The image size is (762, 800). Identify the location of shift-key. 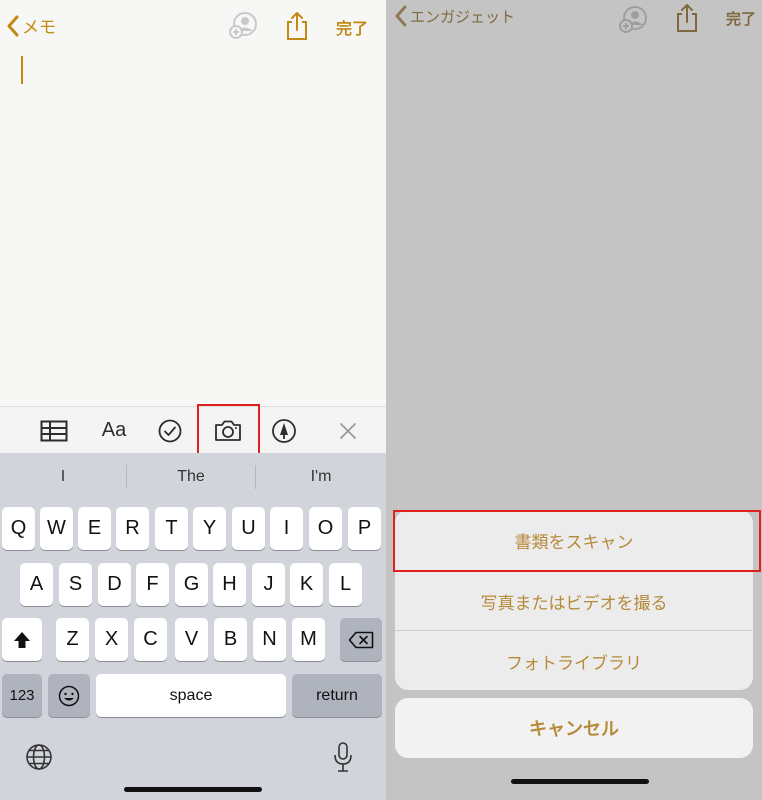
(22, 639).